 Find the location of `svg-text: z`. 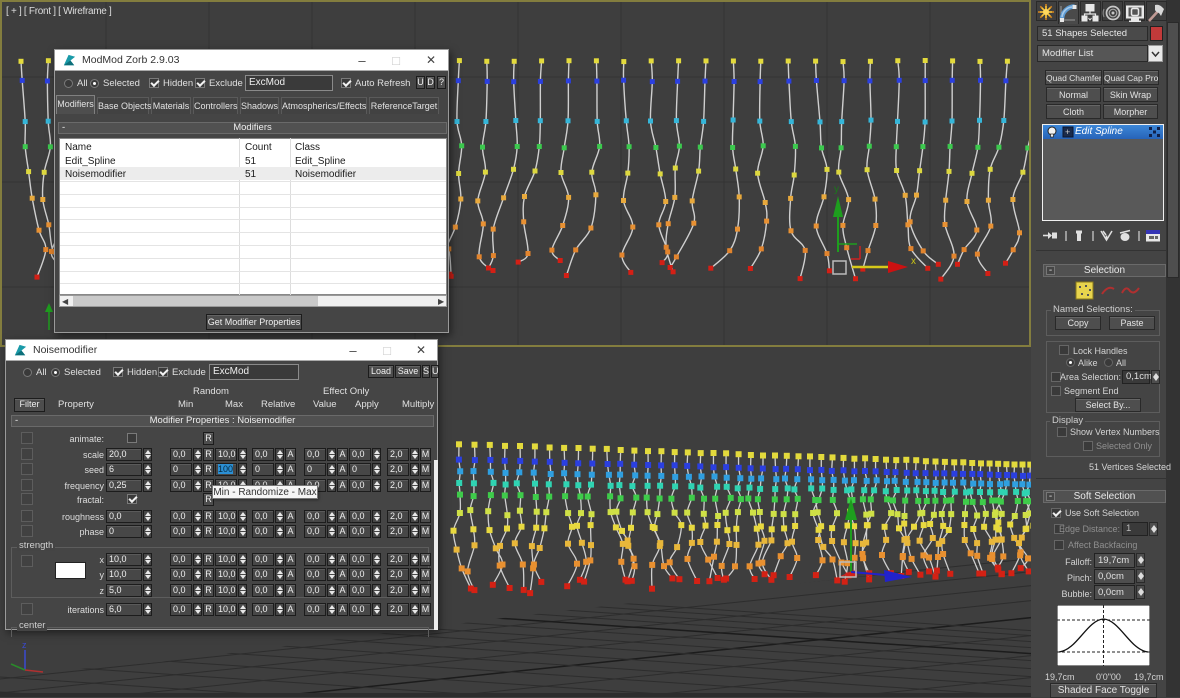

svg-text: z is located at coordinates (24, 645).